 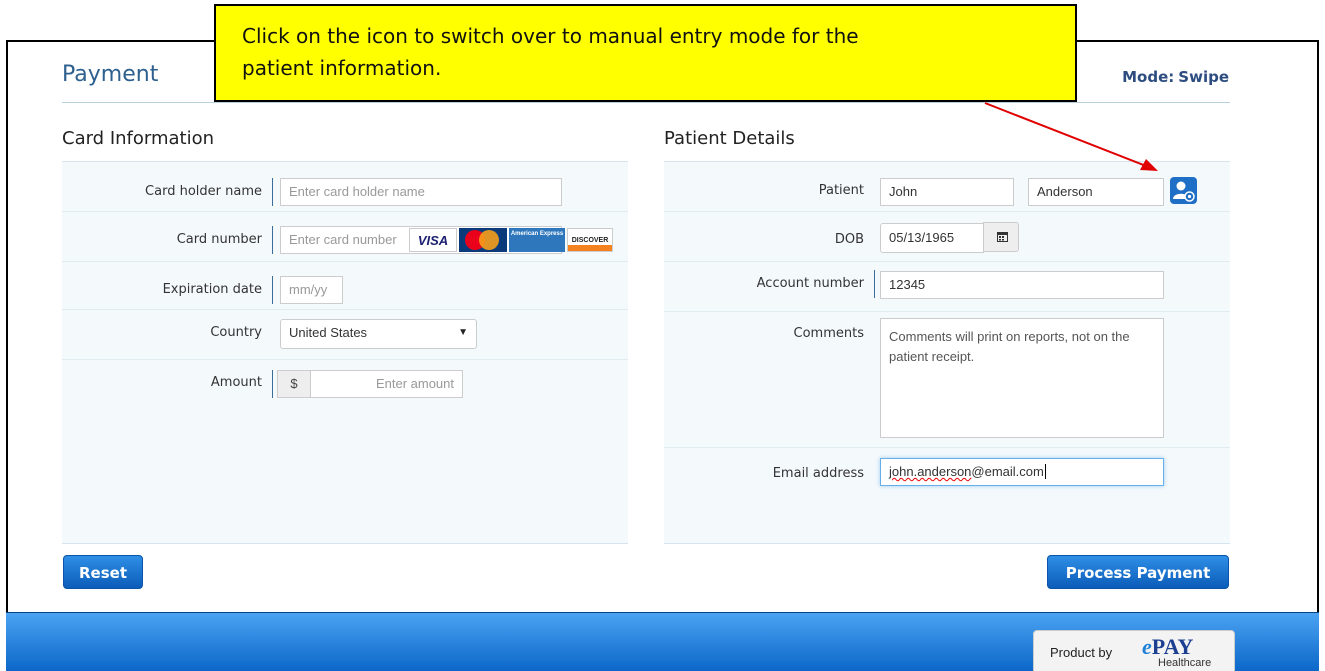 I want to click on calendar-icon, so click(x=1002, y=237).